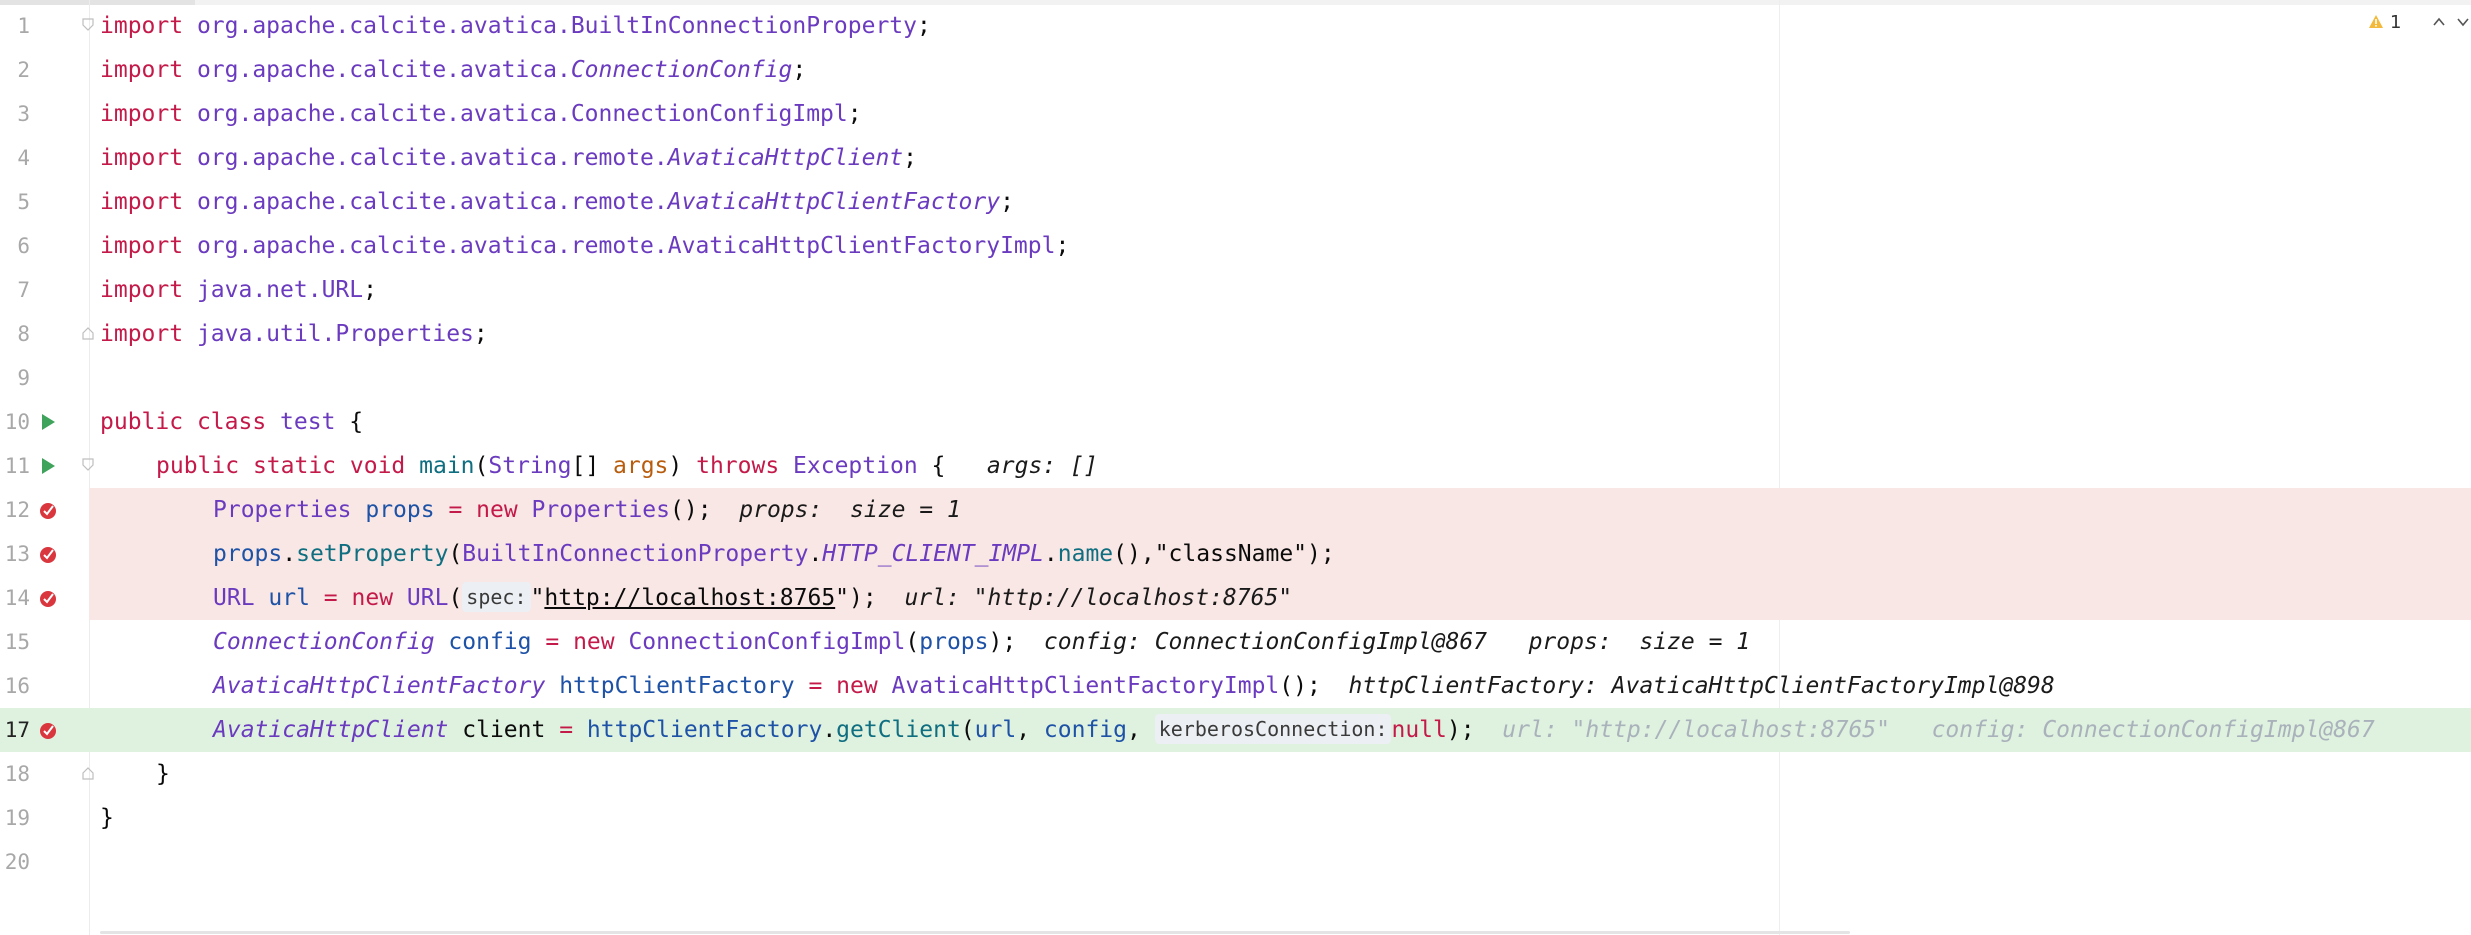 The image size is (2471, 935). I want to click on code-line: 7 import java.net.URL;, so click(1235, 290).